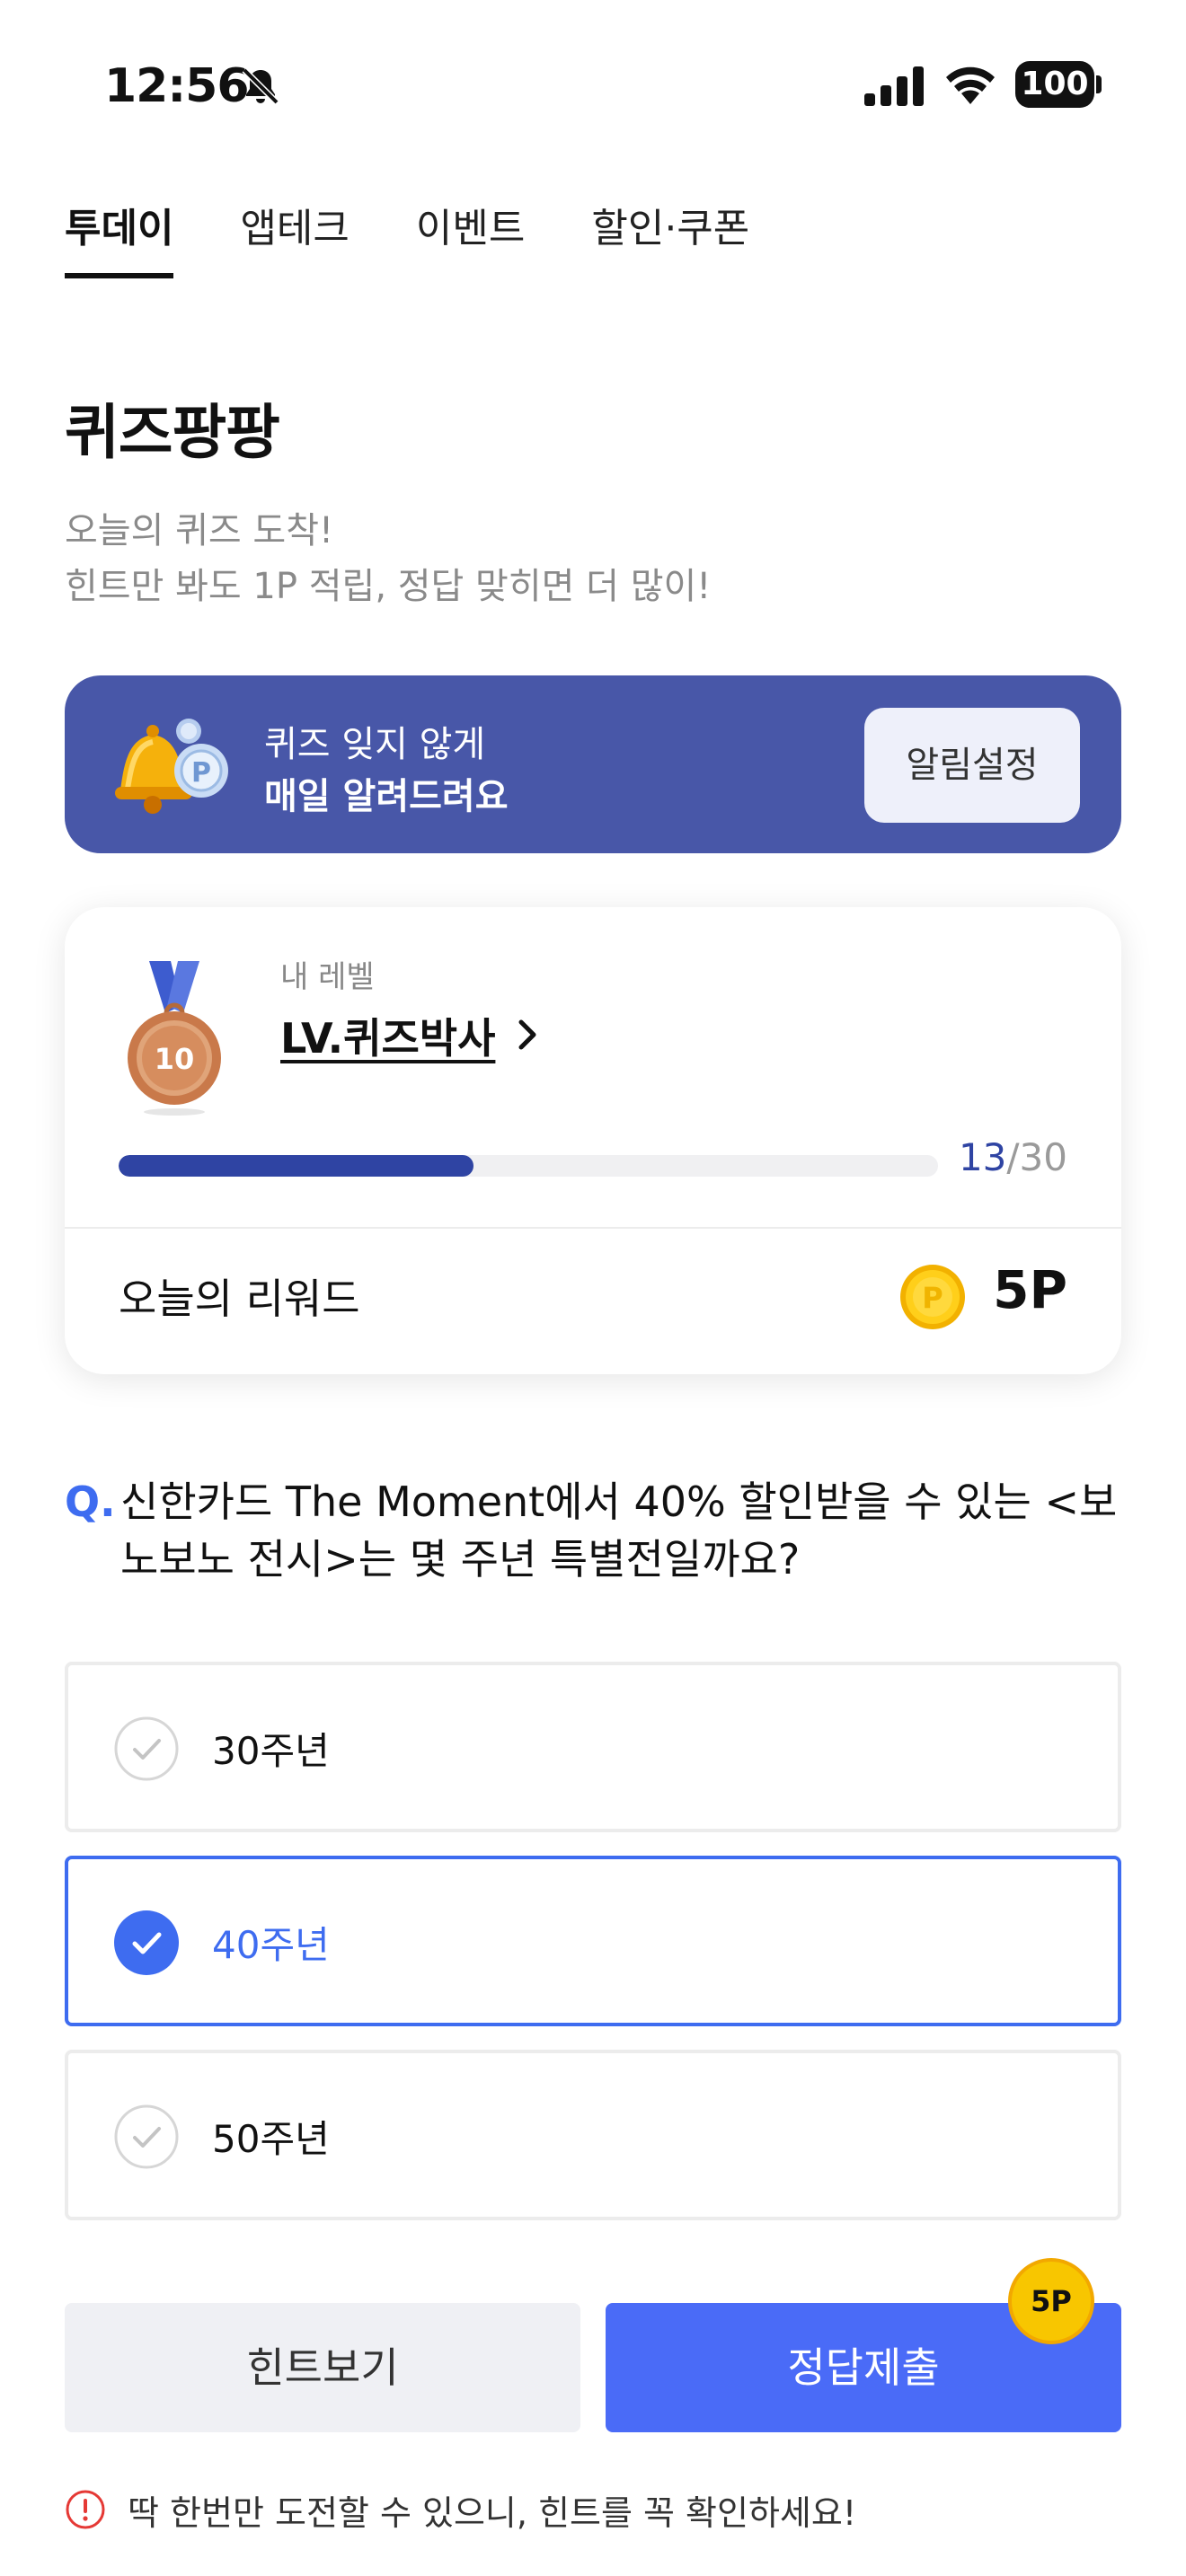 The image size is (1186, 2576). Describe the element at coordinates (119, 238) in the screenshot. I see `tab-today: 투데이` at that location.